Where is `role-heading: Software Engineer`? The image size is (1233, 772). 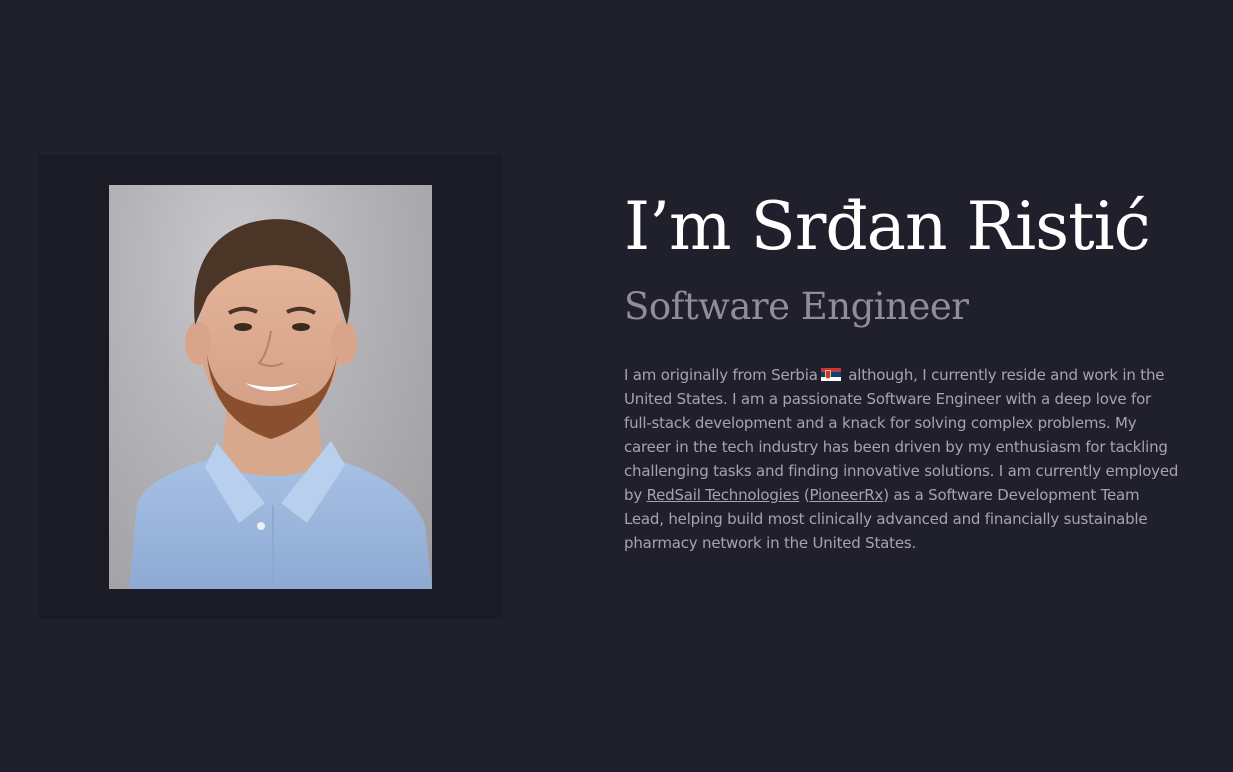
role-heading: Software Engineer is located at coordinates (796, 306).